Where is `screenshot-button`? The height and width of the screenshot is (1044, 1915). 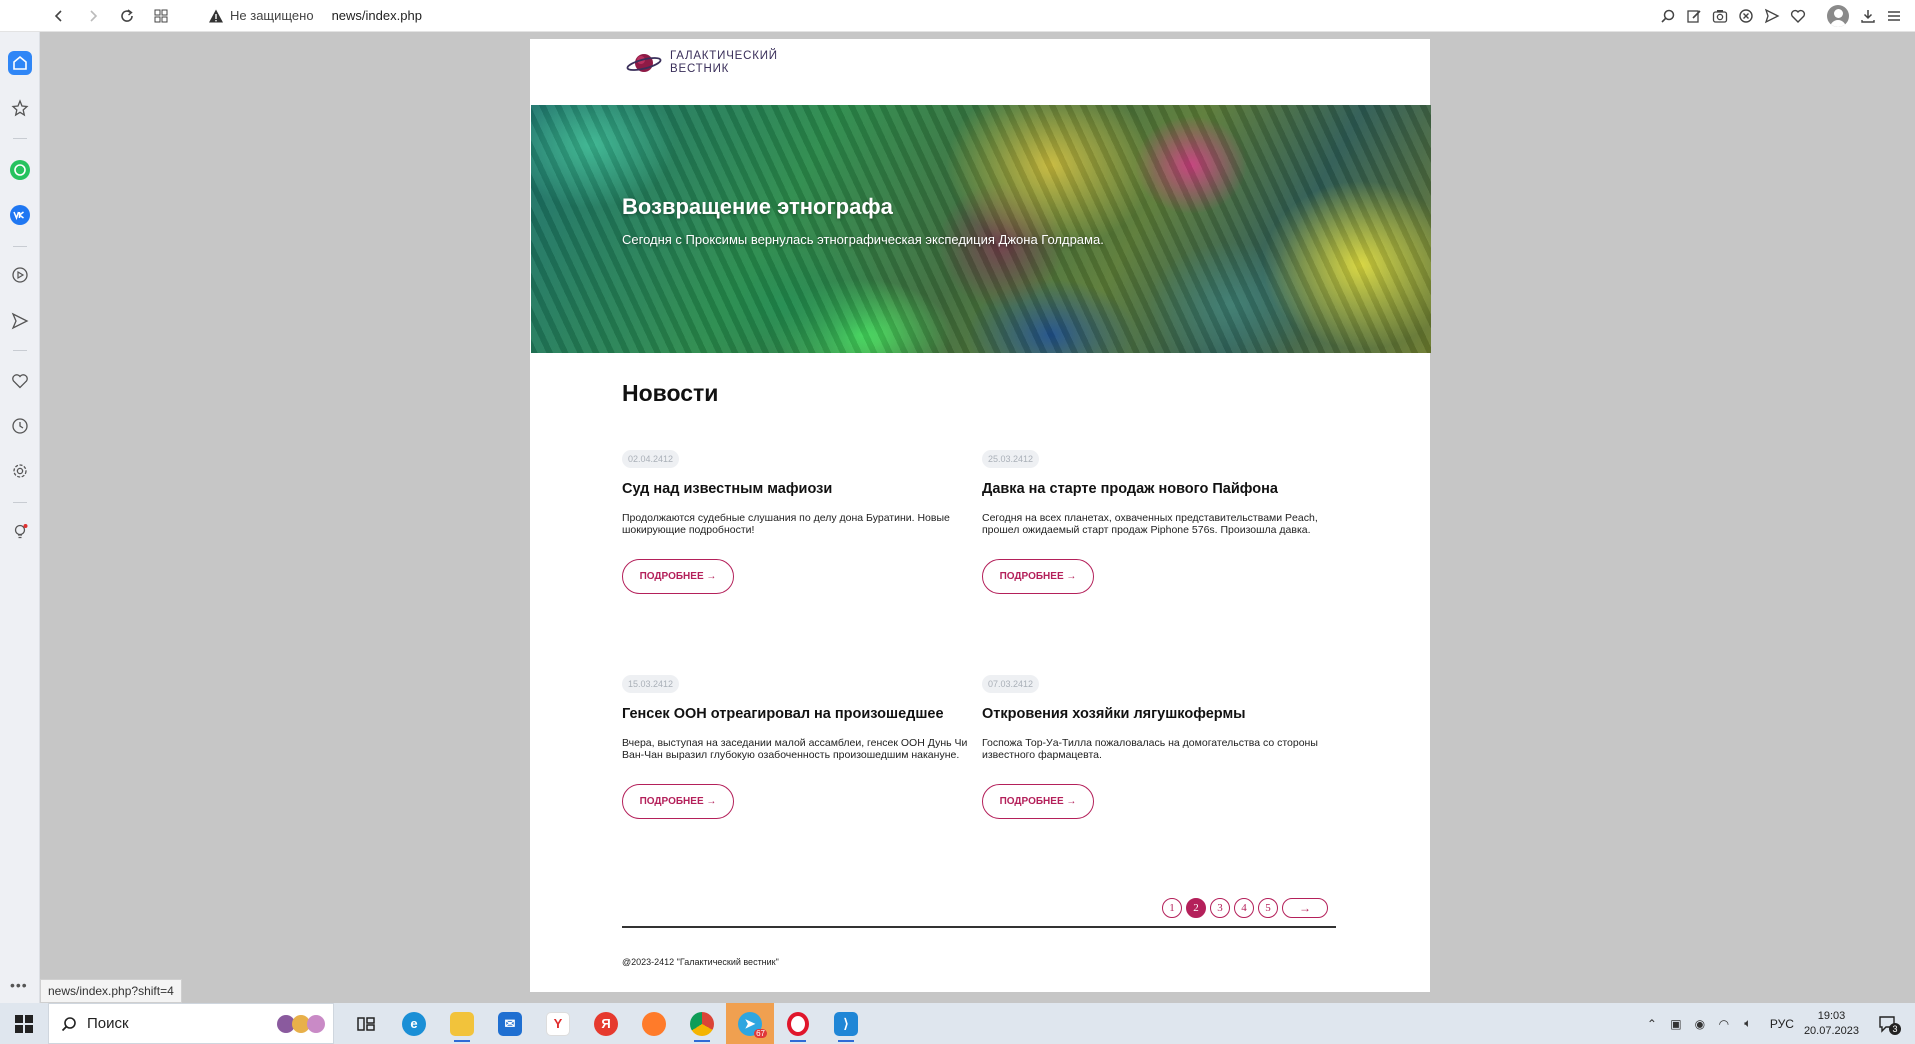
screenshot-button is located at coordinates (1720, 16).